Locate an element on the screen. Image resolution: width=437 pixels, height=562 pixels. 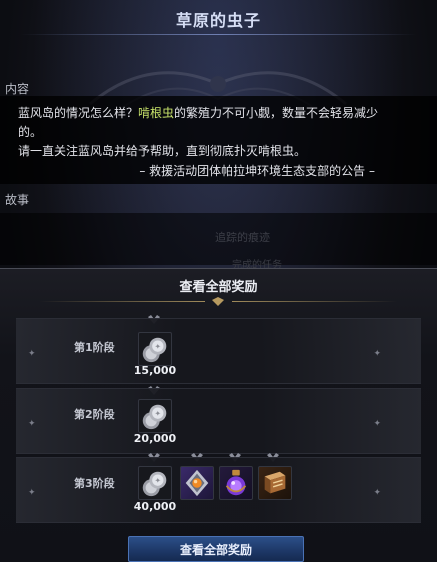
stage-2-amount: 20,000 is located at coordinates (155, 438).